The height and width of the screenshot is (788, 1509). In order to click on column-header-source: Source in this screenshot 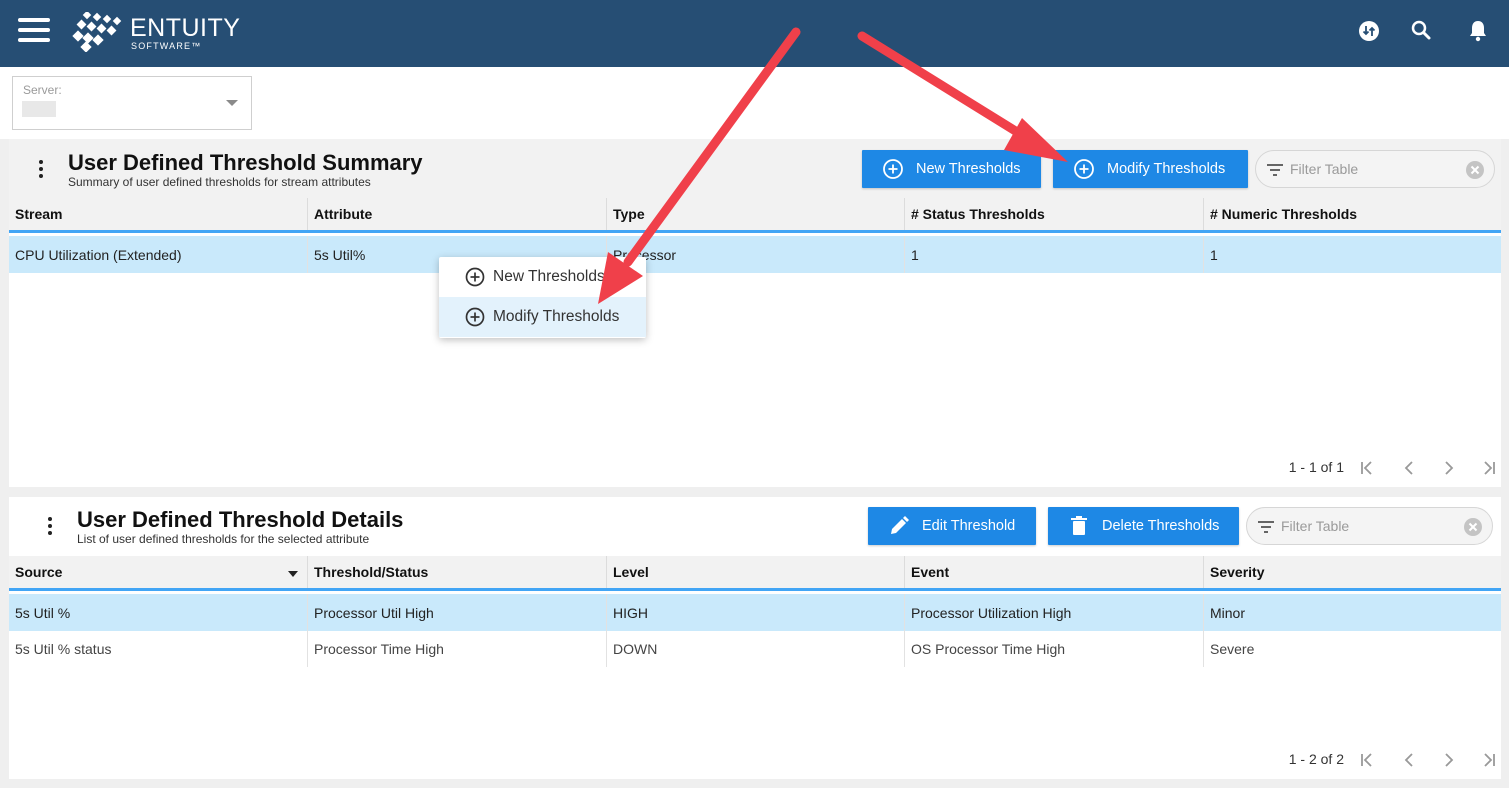, I will do `click(158, 572)`.